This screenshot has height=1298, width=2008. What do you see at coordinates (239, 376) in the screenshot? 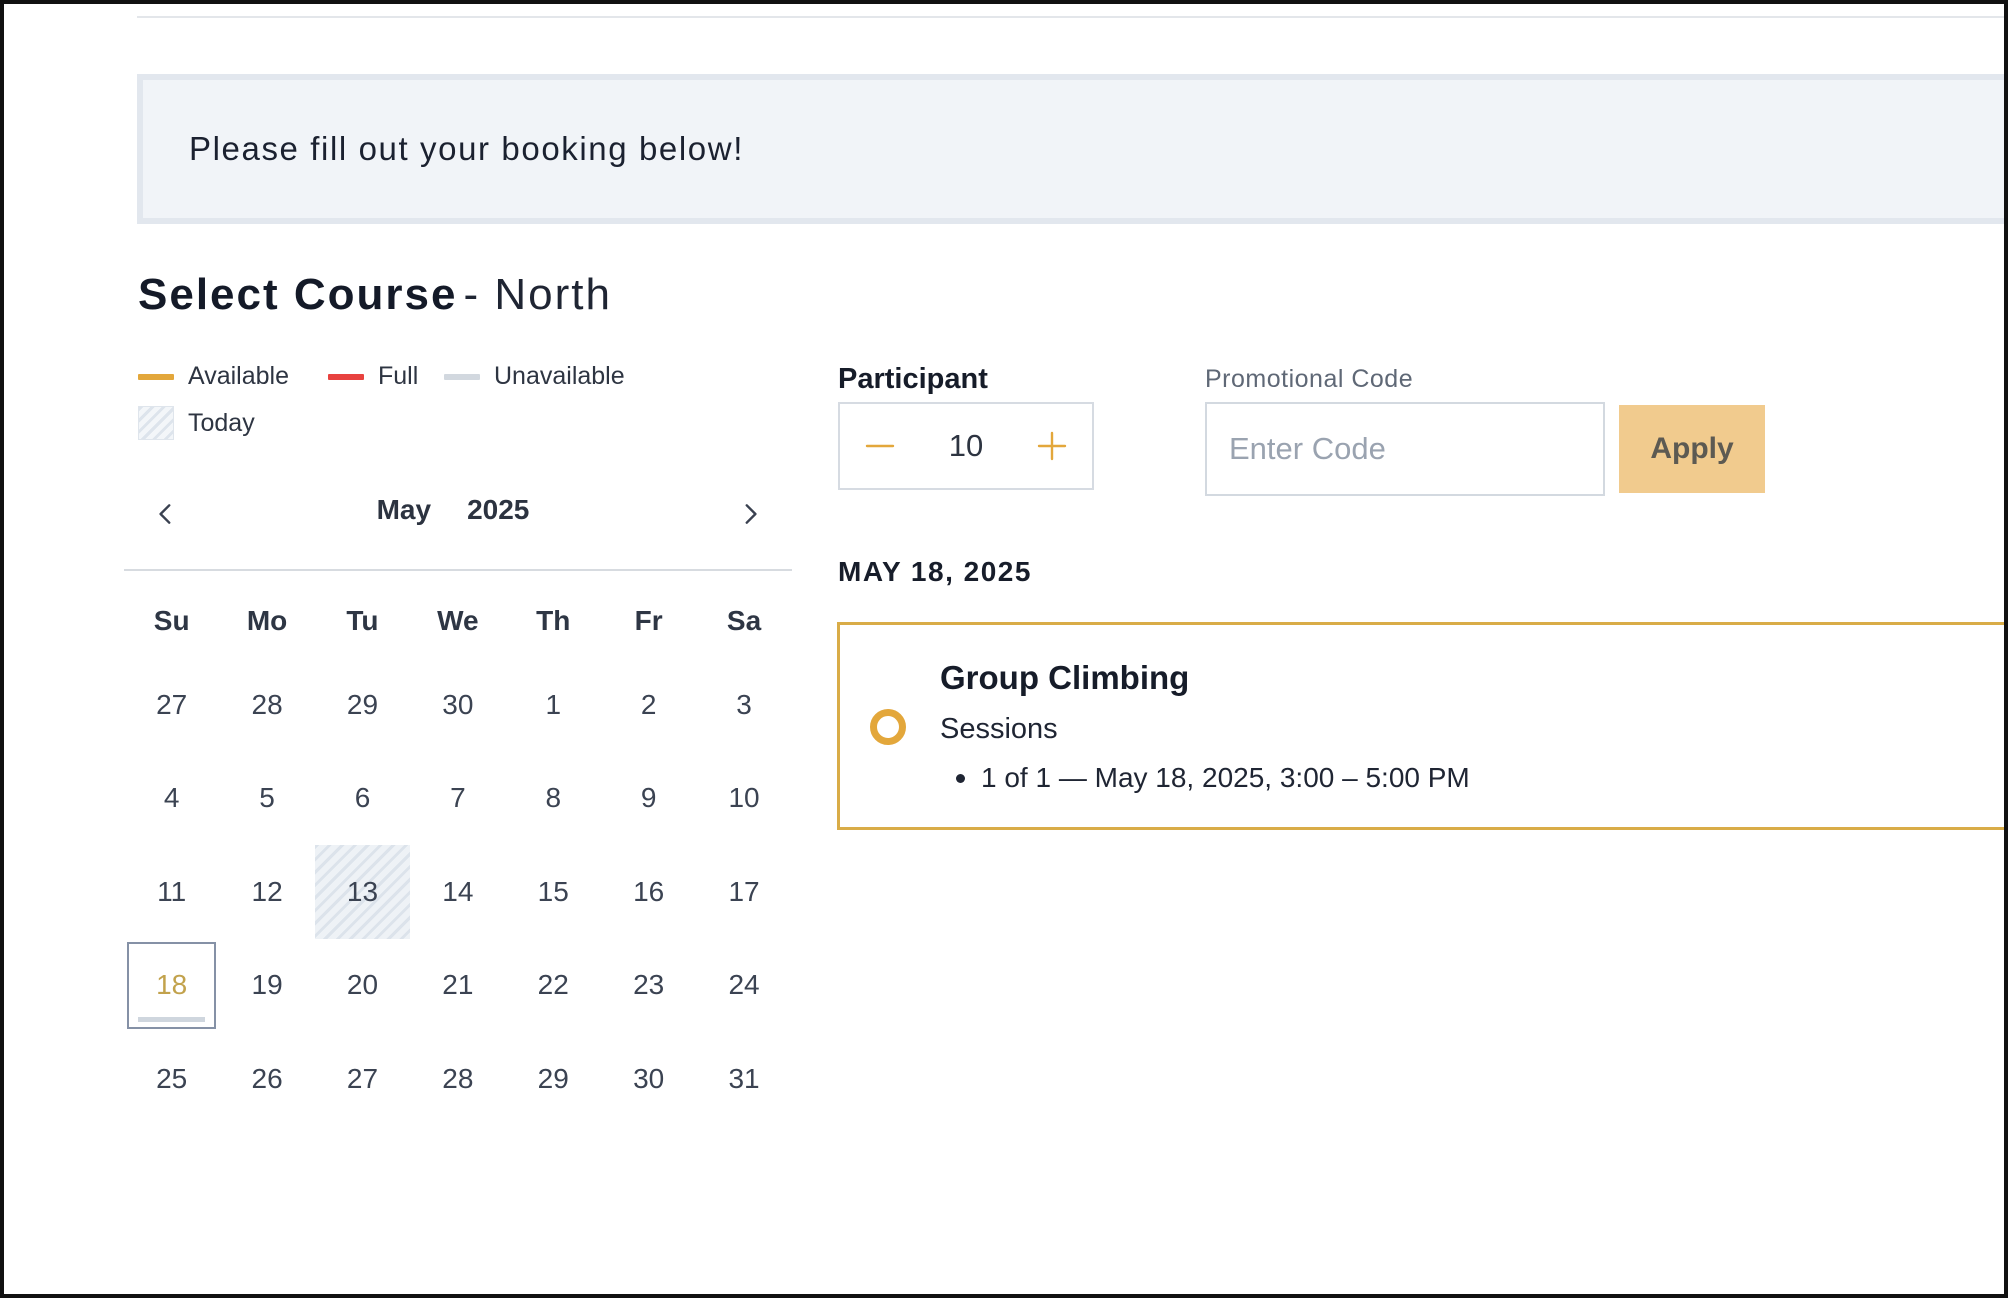
I see `legend-available-label: Available` at bounding box center [239, 376].